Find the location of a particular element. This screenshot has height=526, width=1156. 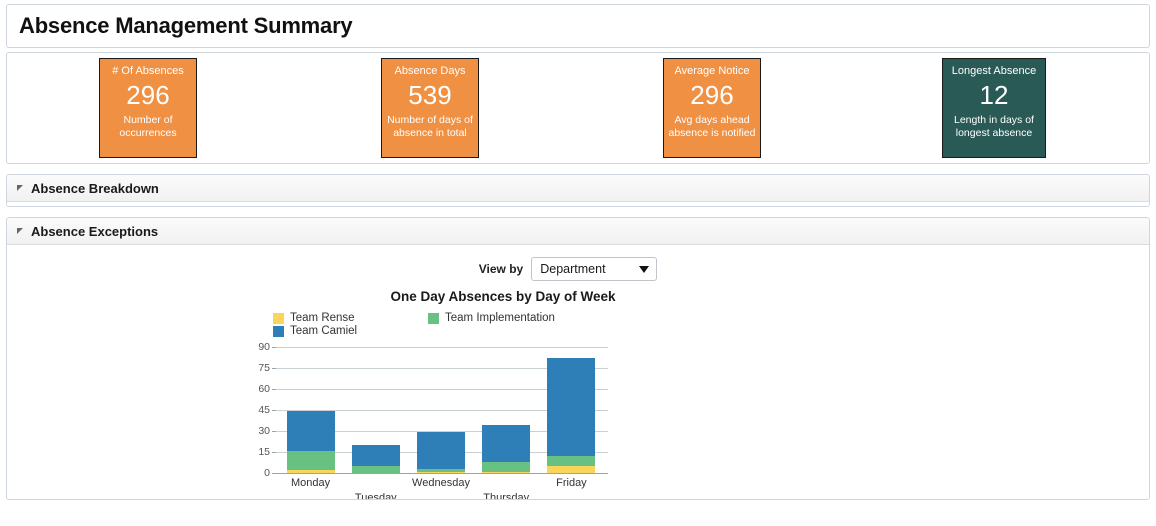

legend-item: Team Implementation is located at coordinates (505, 318).